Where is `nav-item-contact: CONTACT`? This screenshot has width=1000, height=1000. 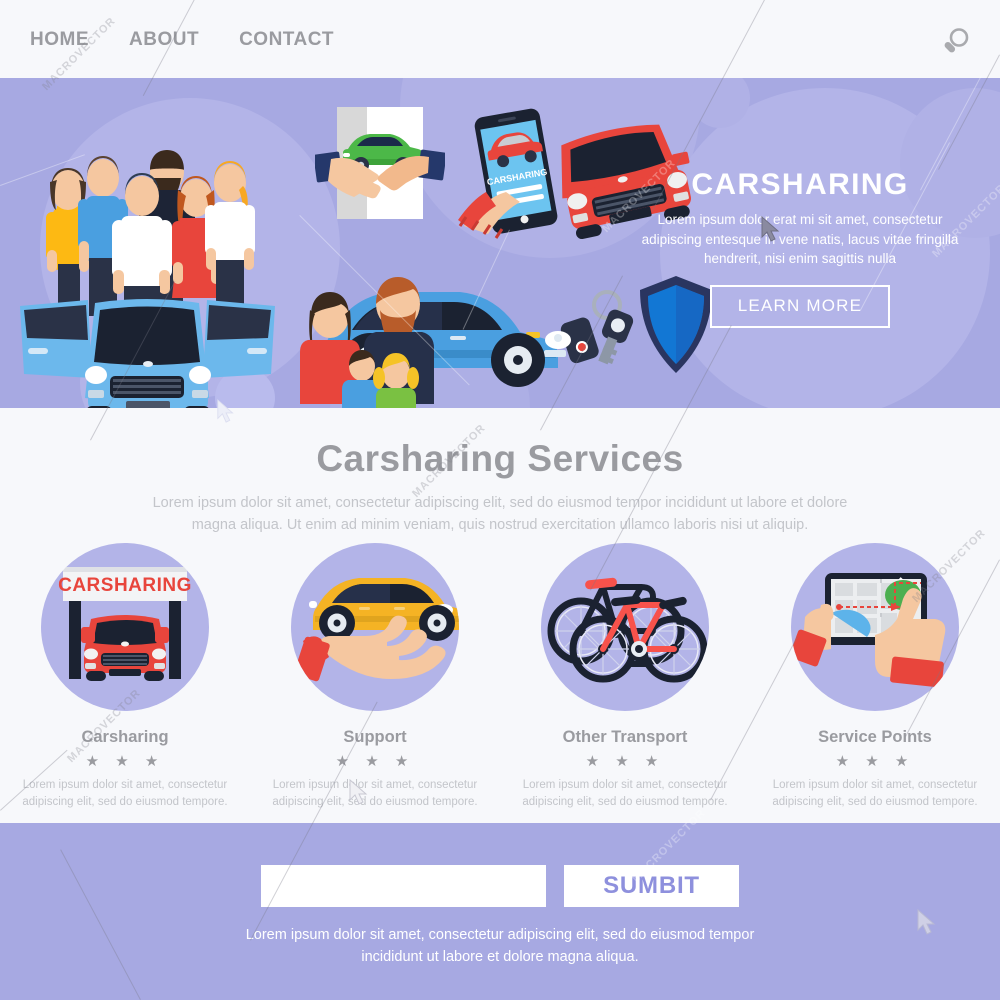
nav-item-contact: CONTACT is located at coordinates (286, 40).